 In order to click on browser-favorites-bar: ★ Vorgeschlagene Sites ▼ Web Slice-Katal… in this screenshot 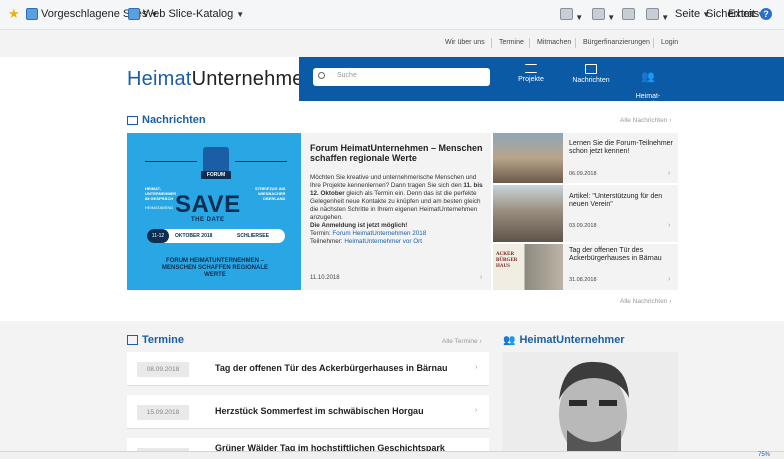, I will do `click(392, 15)`.